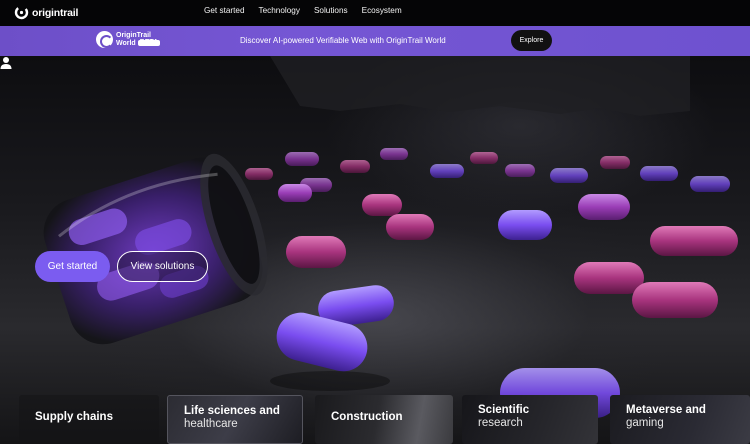 This screenshot has height=444, width=750. I want to click on origintrail-logo-icon, so click(21, 12).